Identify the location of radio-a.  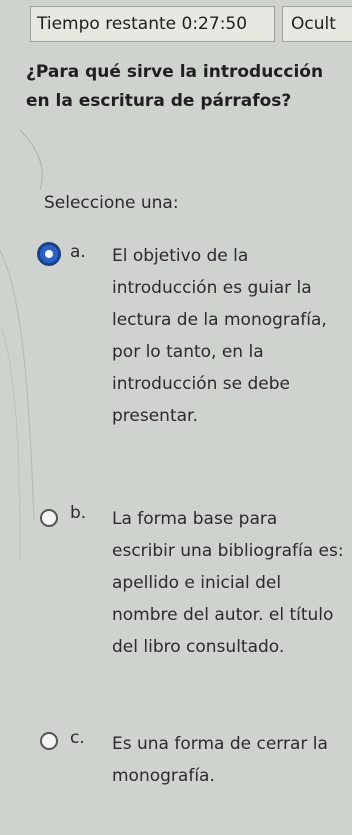
(49, 254).